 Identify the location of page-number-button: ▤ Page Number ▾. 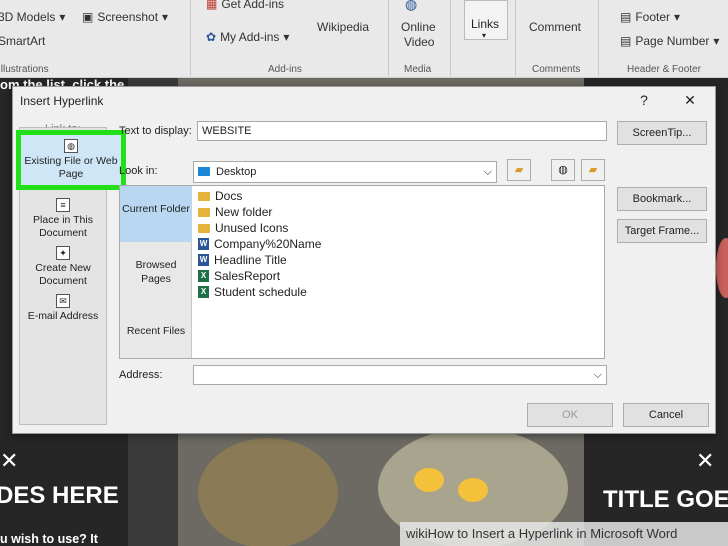
(669, 41).